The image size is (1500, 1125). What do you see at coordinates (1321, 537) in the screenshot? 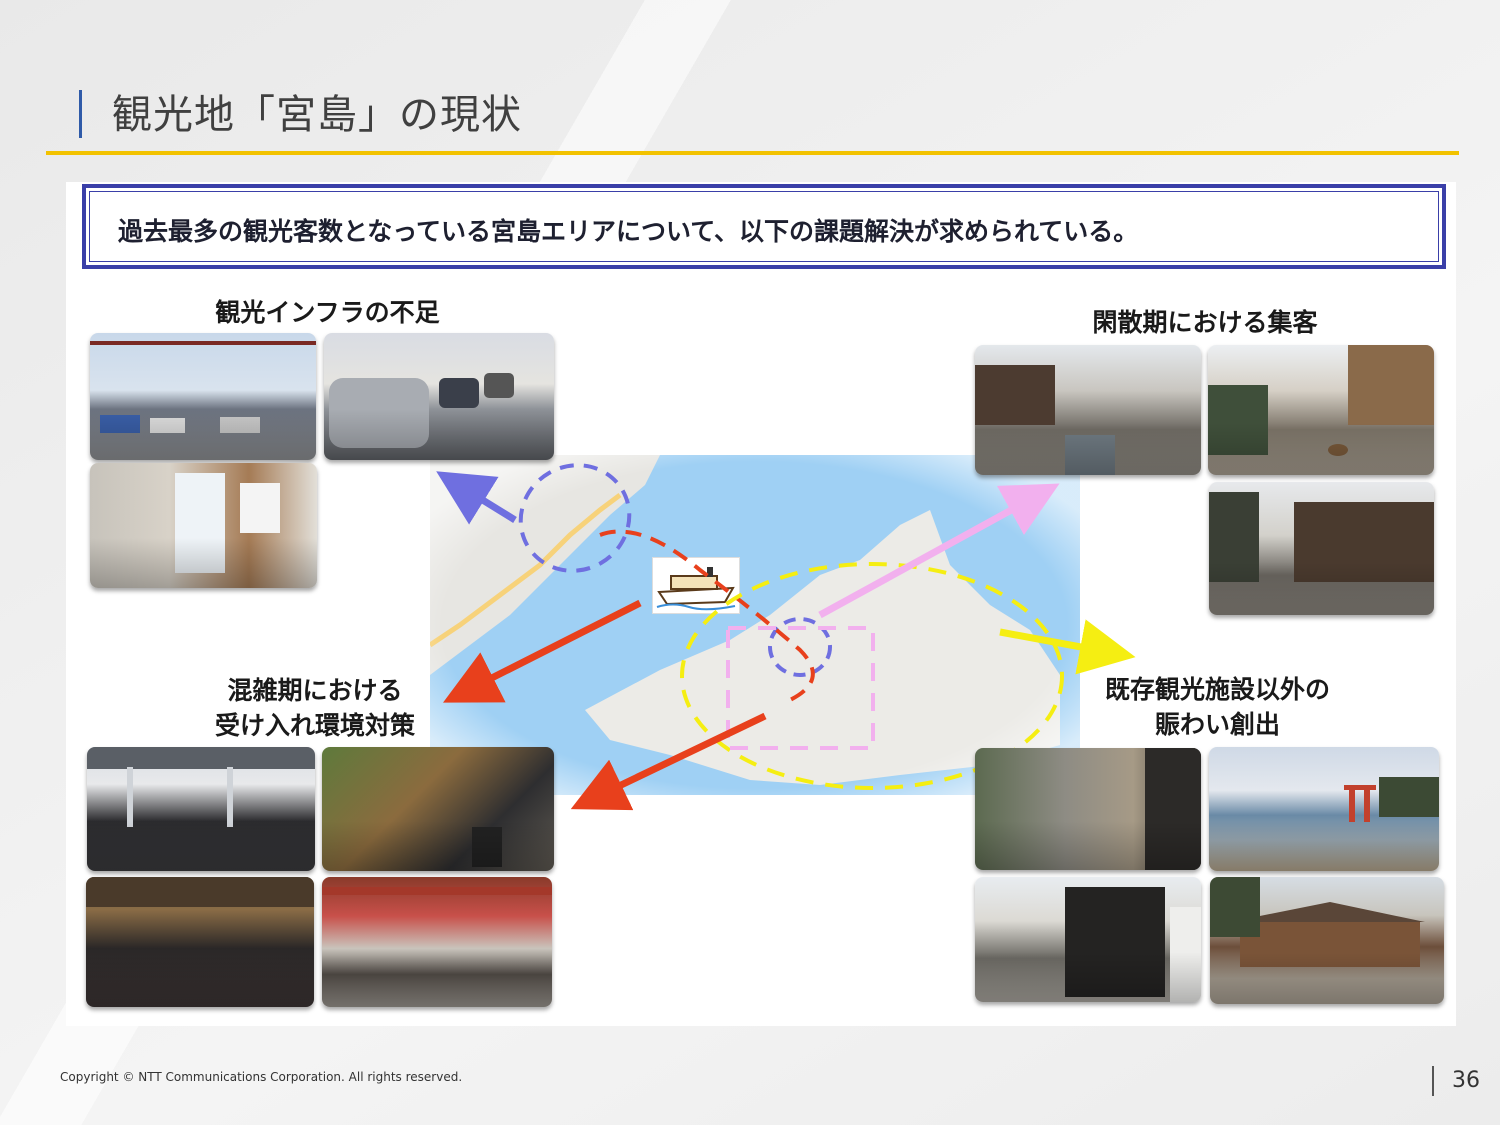
I see `photo-ryokan-street-scene` at bounding box center [1321, 537].